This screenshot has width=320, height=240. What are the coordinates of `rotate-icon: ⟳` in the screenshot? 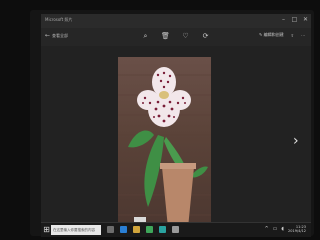 It's located at (205, 36).